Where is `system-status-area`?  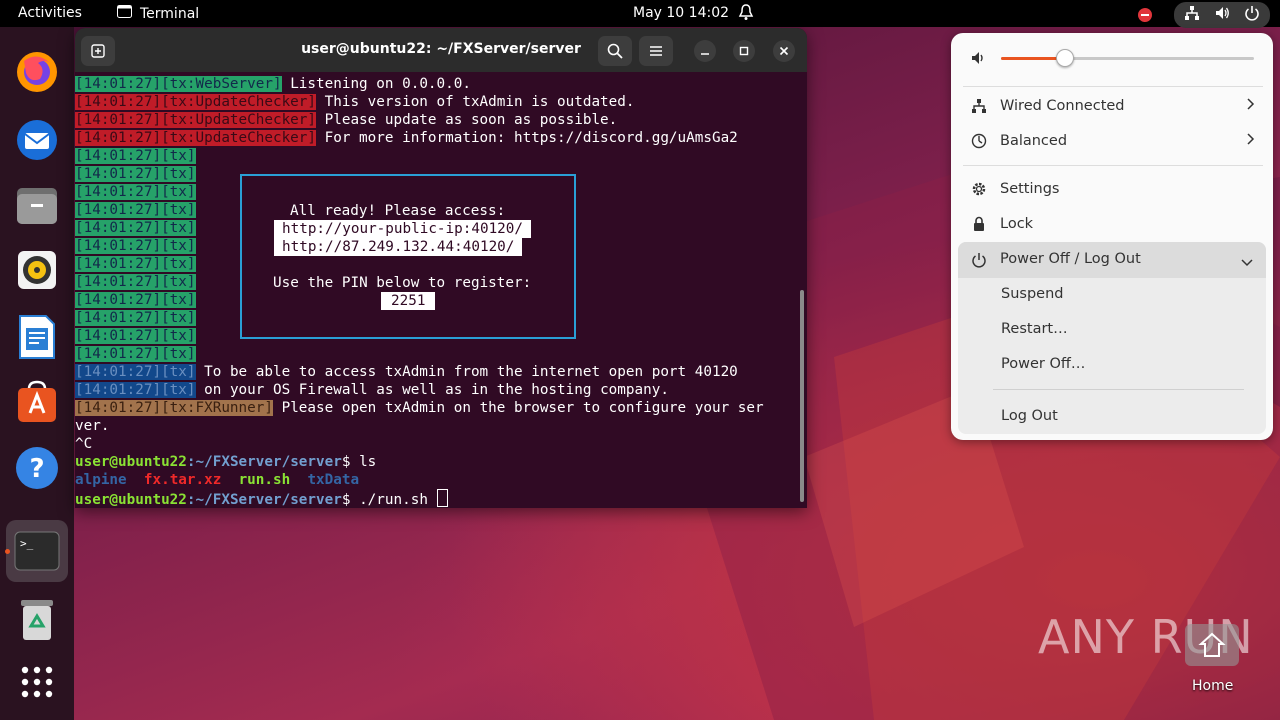 system-status-area is located at coordinates (1222, 15).